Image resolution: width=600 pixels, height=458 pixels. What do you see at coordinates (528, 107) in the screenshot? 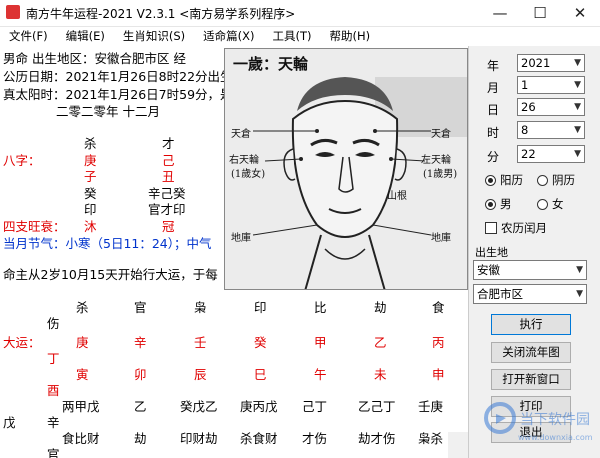
I see `day-value: 26` at bounding box center [528, 107].